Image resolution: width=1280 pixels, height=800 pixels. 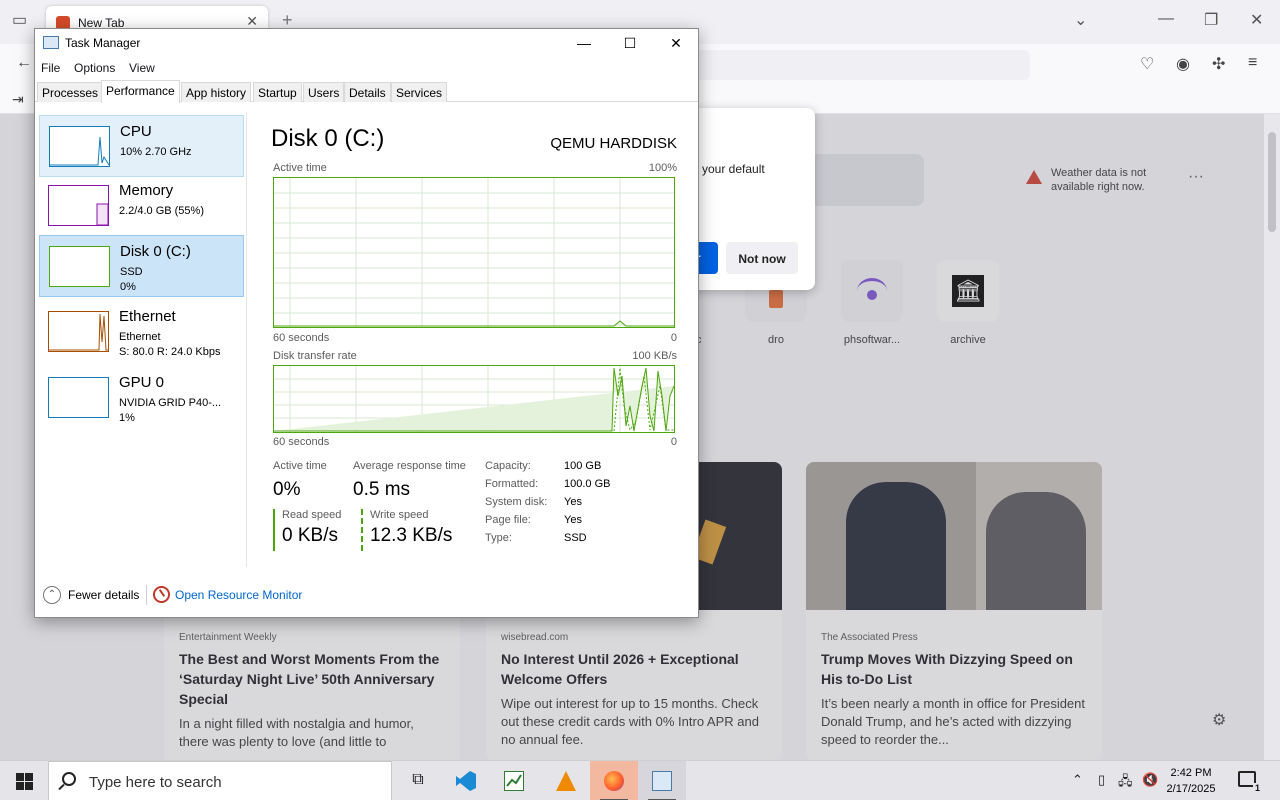 What do you see at coordinates (78, 397) in the screenshot?
I see `gpu-mini-graph` at bounding box center [78, 397].